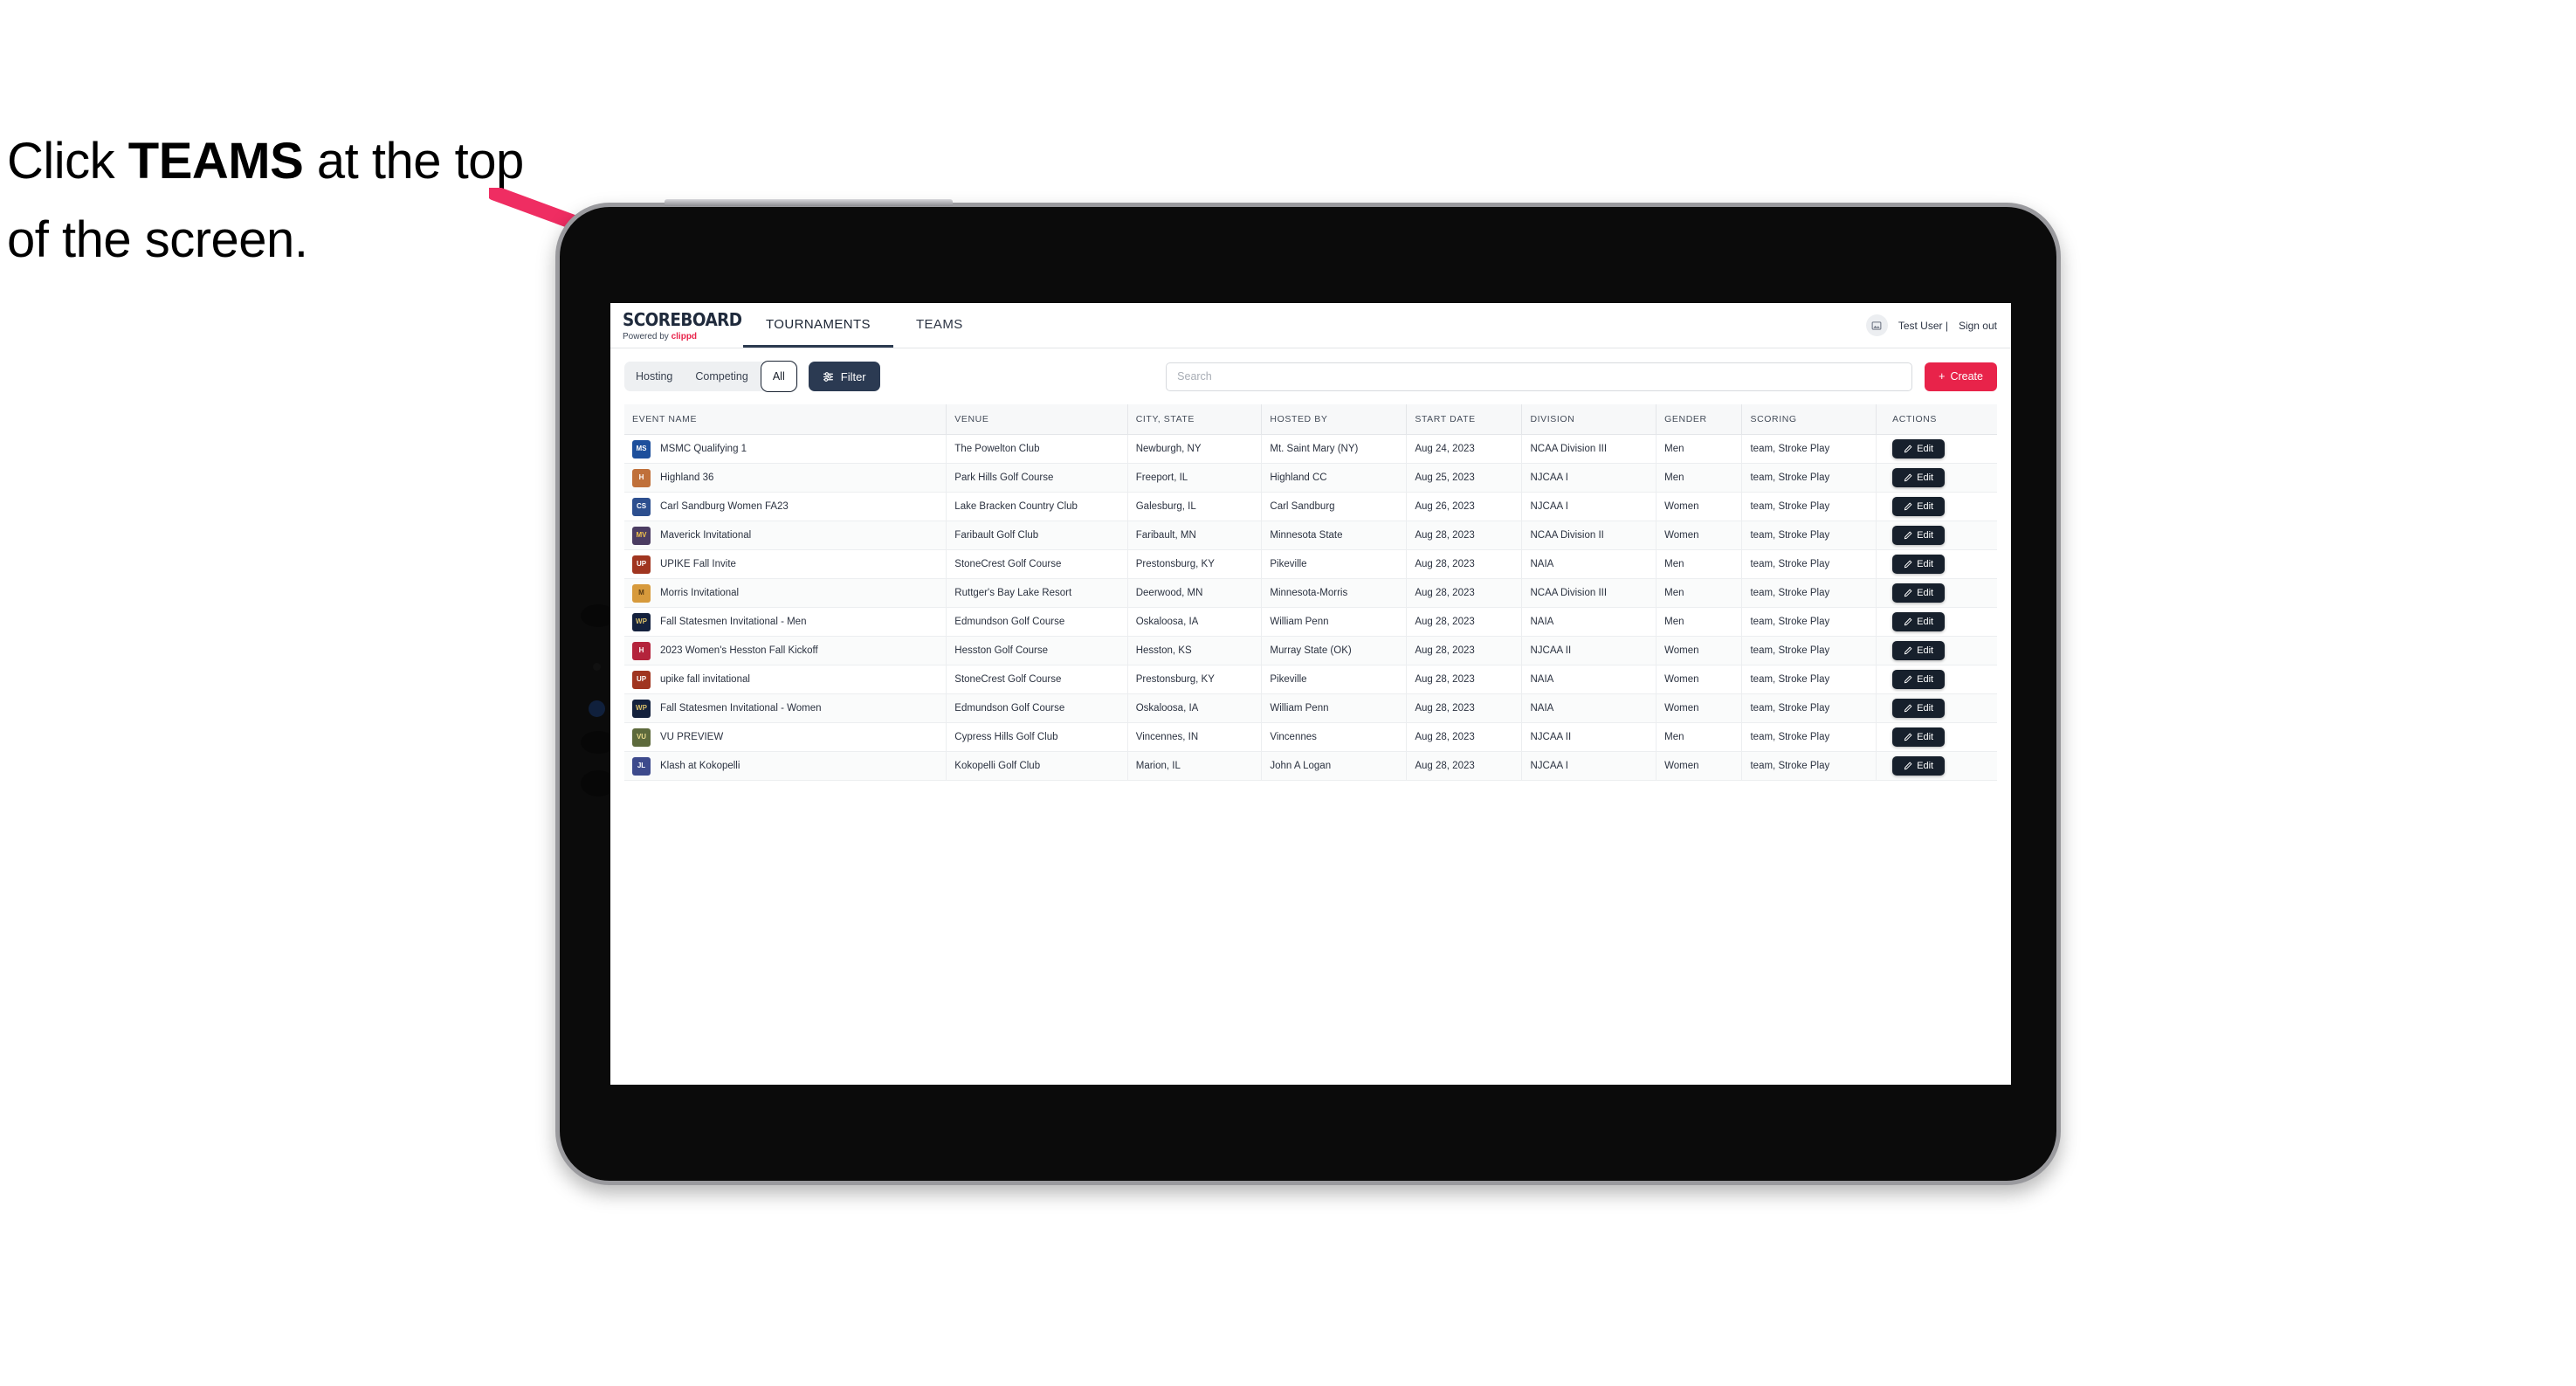  I want to click on event-name-label: upike fall invitational, so click(705, 679).